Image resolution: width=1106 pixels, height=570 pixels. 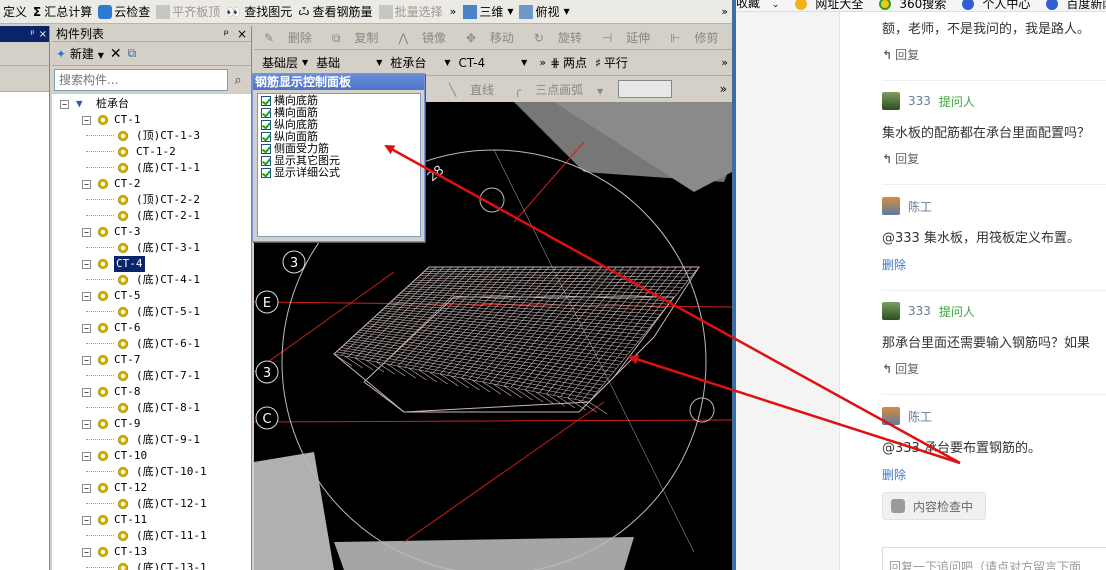 I want to click on menu-align-top: 平齐板顶, so click(x=188, y=12).